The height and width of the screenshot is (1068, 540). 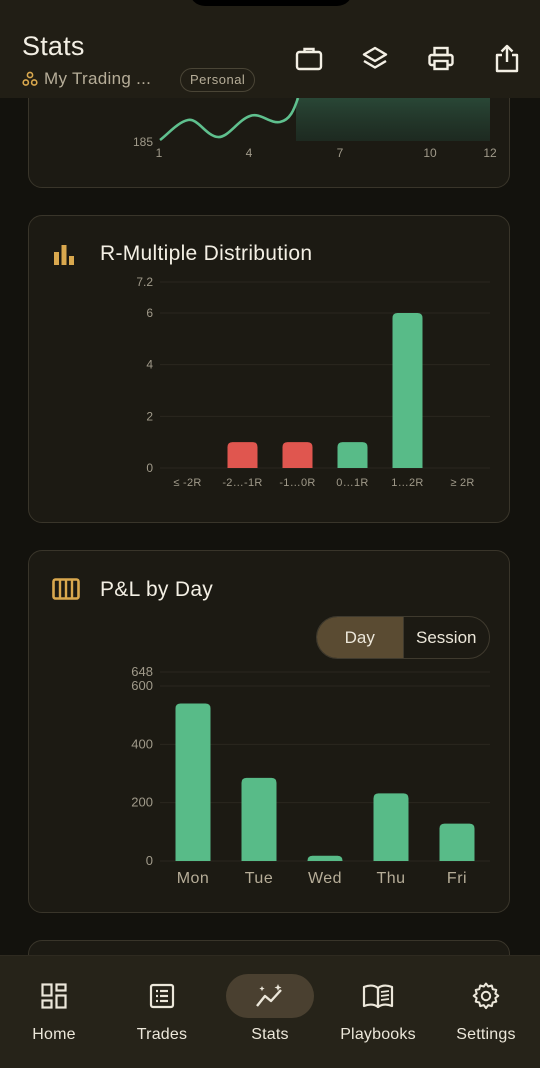 What do you see at coordinates (340, 153) in the screenshot?
I see `x-tick-label: 7` at bounding box center [340, 153].